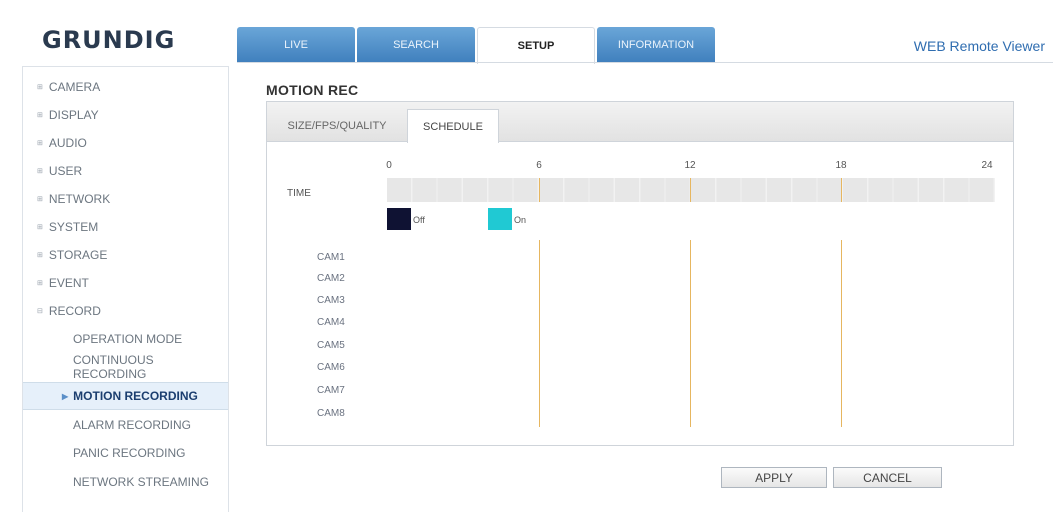 The image size is (1053, 512). Describe the element at coordinates (500, 219) in the screenshot. I see `legend-on-swatch` at that location.